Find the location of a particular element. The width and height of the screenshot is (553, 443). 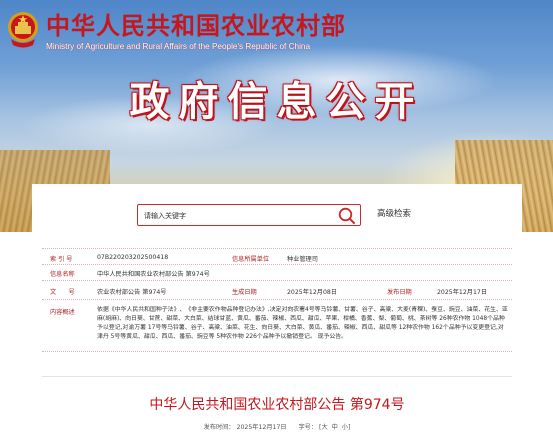

index-label: 索 引 号 is located at coordinates (61, 259).